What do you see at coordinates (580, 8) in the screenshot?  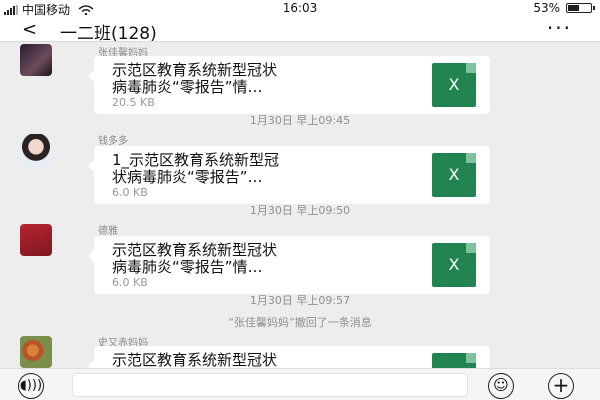 I see `battery-icon` at bounding box center [580, 8].